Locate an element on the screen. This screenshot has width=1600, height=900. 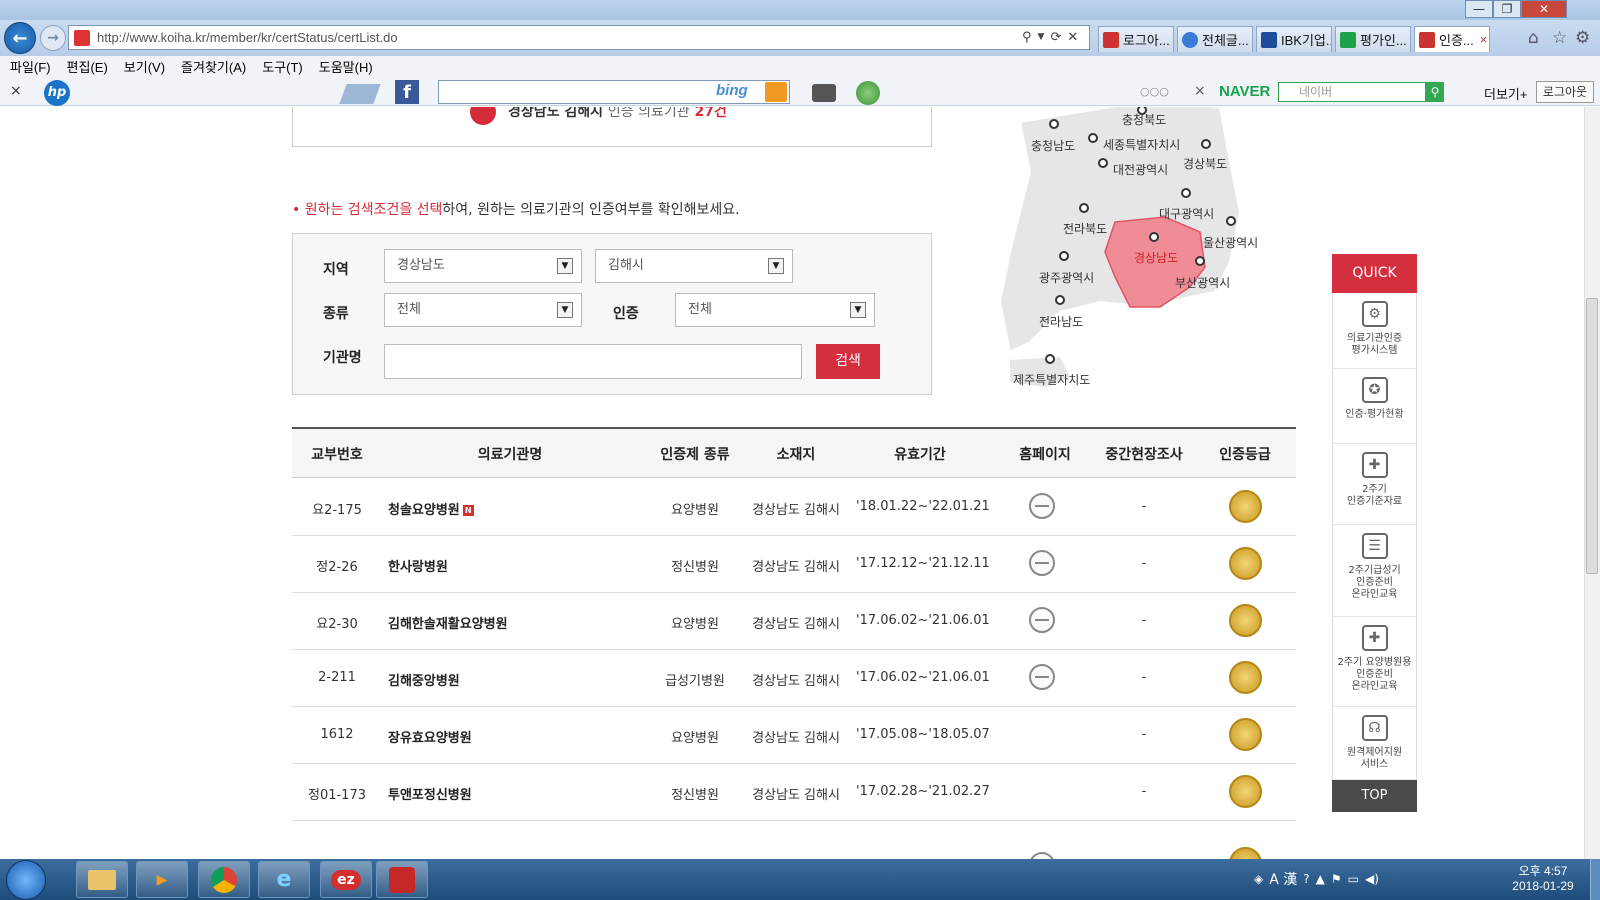
naver-search-input: 네이버 is located at coordinates (1352, 92).